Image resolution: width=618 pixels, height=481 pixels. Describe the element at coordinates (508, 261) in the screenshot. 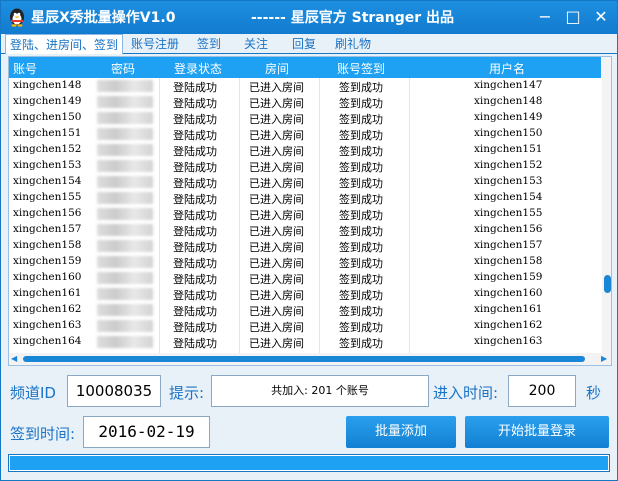

I see `username-cell: xingchen158` at that location.